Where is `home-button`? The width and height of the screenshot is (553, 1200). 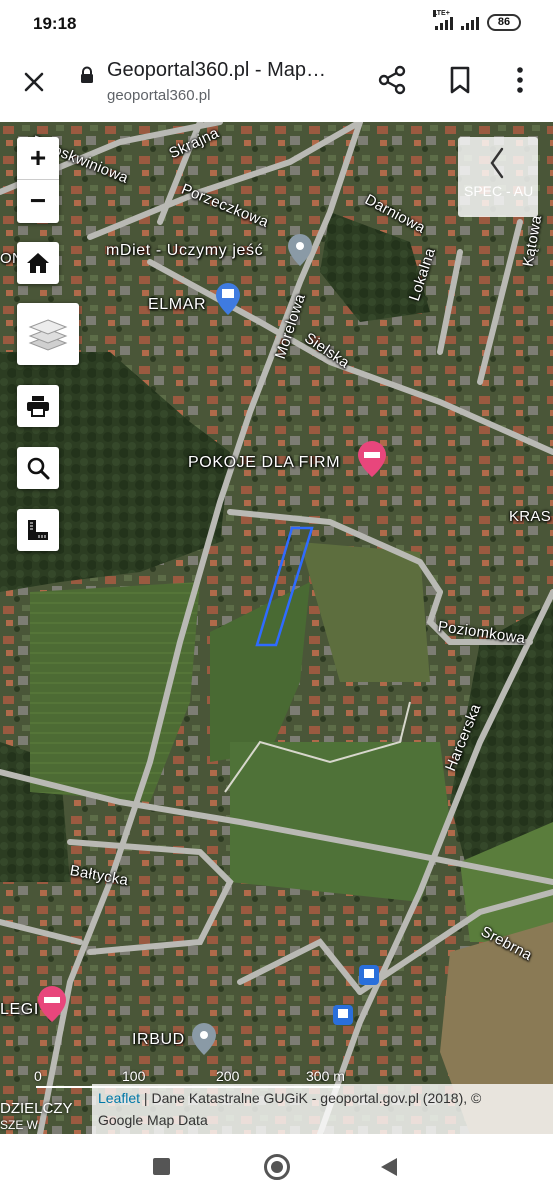 home-button is located at coordinates (38, 263).